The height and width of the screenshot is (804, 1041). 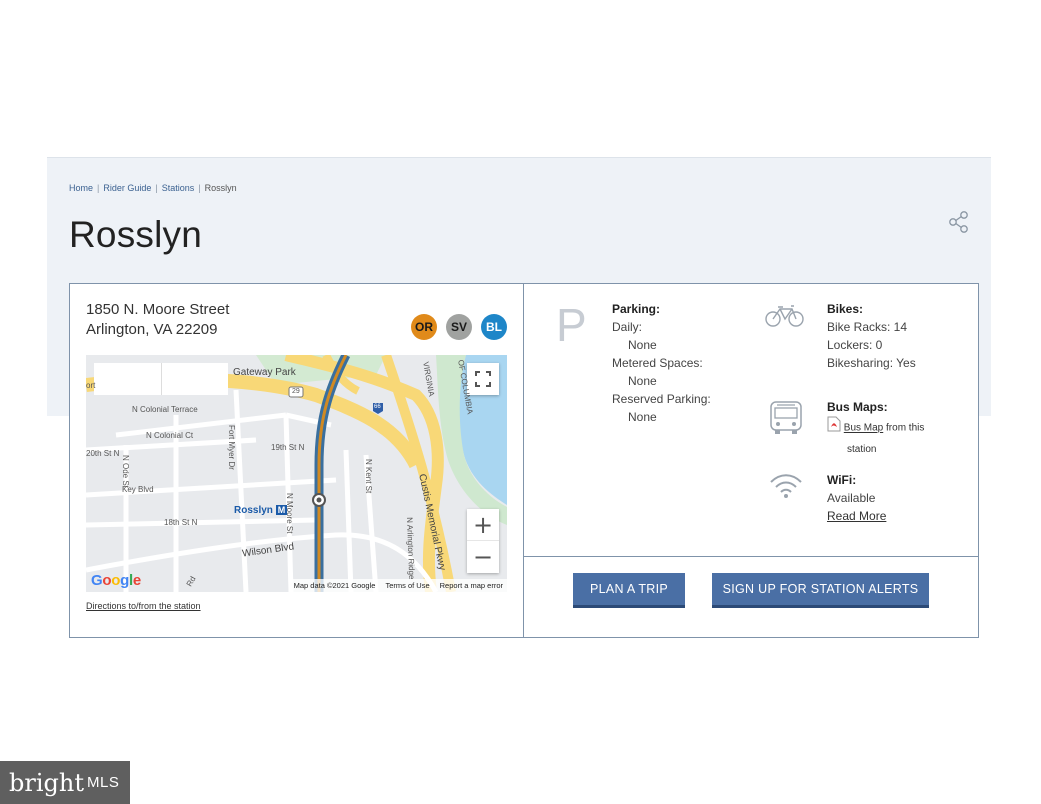 I want to click on line-badge-orange: OR, so click(x=424, y=327).